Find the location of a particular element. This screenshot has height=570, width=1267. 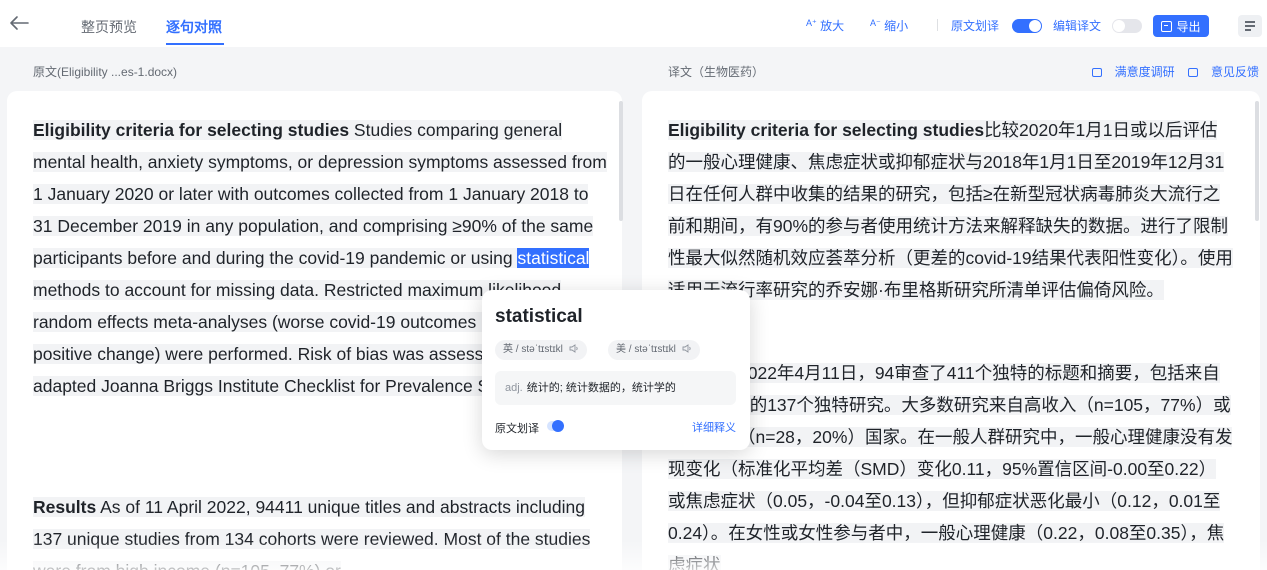

us-pronunciation: 美 / stəˈtɪstɪkl is located at coordinates (654, 350).